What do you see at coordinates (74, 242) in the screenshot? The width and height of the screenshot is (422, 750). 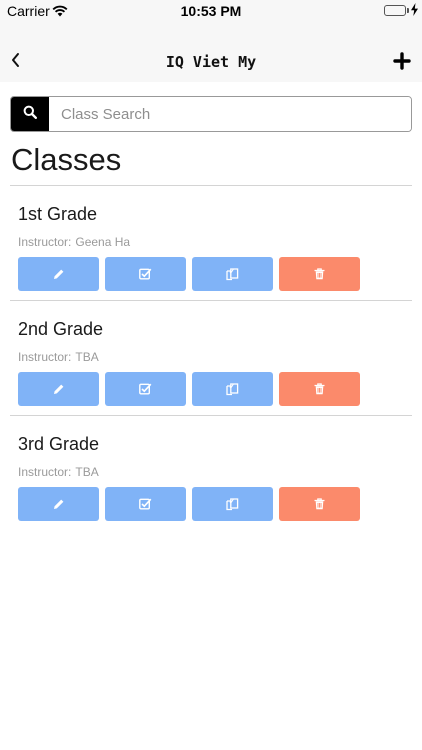 I see `instructor-text: Instructor: Geena Ha` at bounding box center [74, 242].